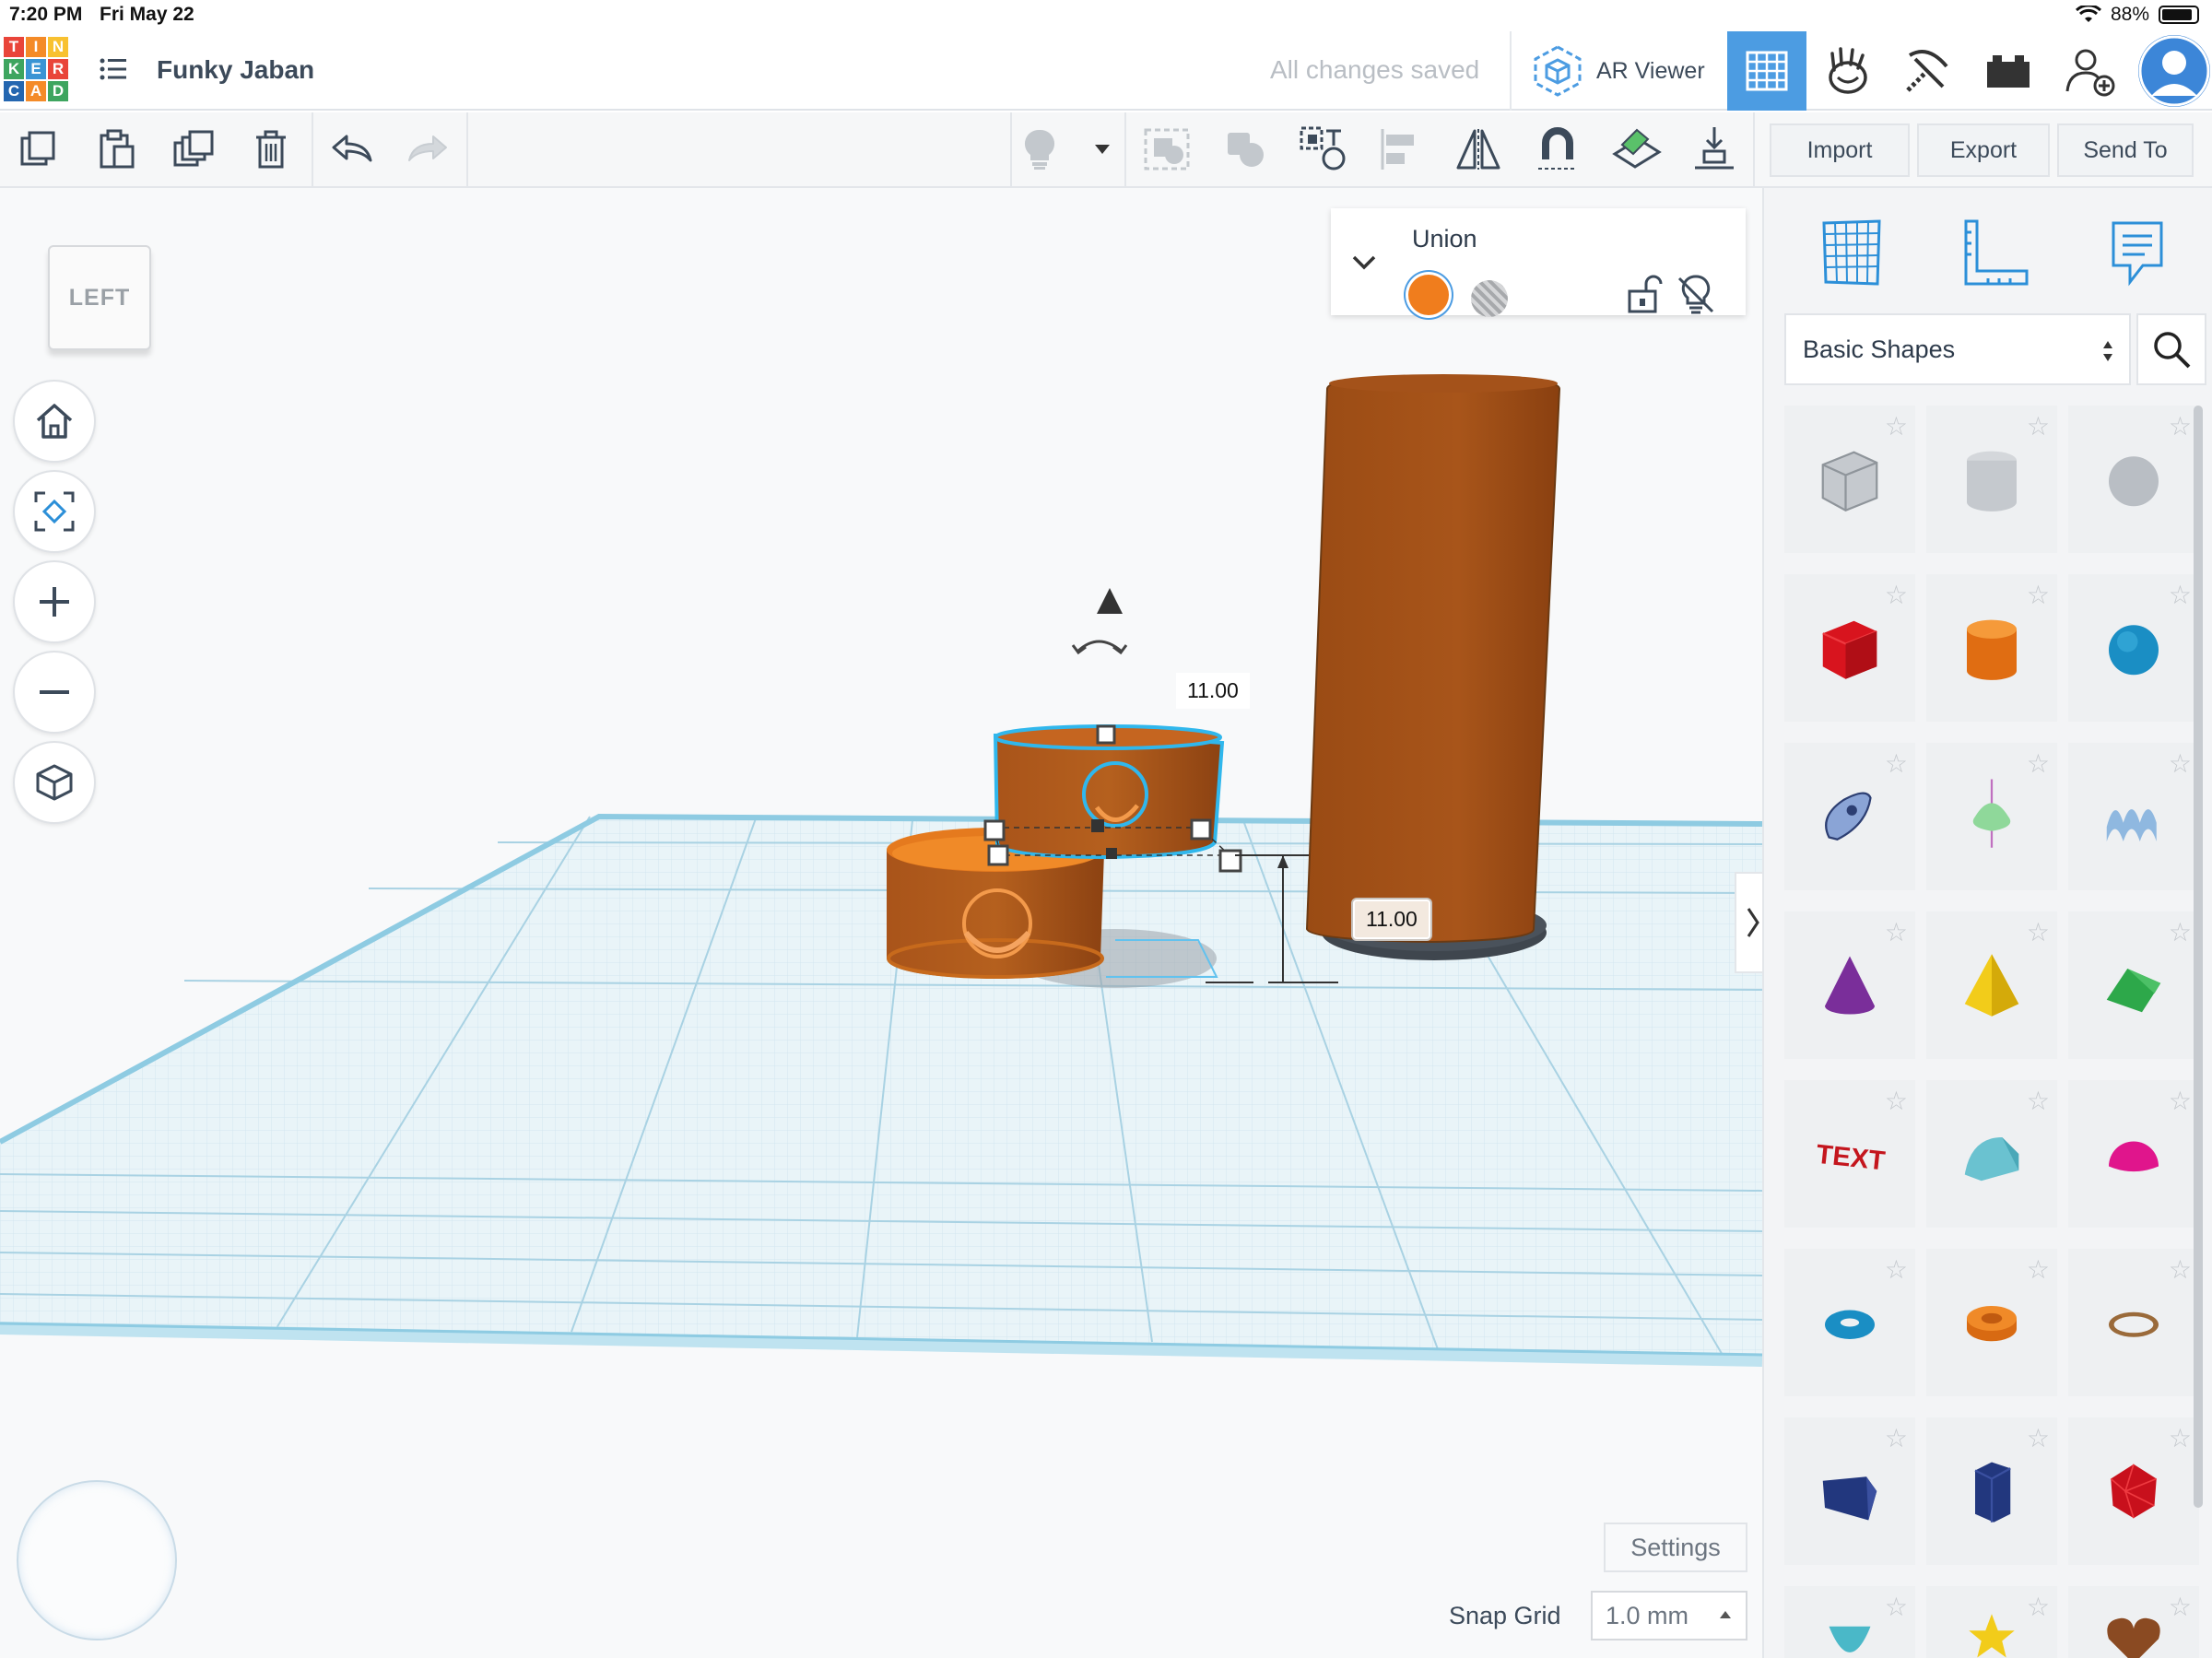 The height and width of the screenshot is (1658, 2212). I want to click on perspective-toggle-button, so click(54, 782).